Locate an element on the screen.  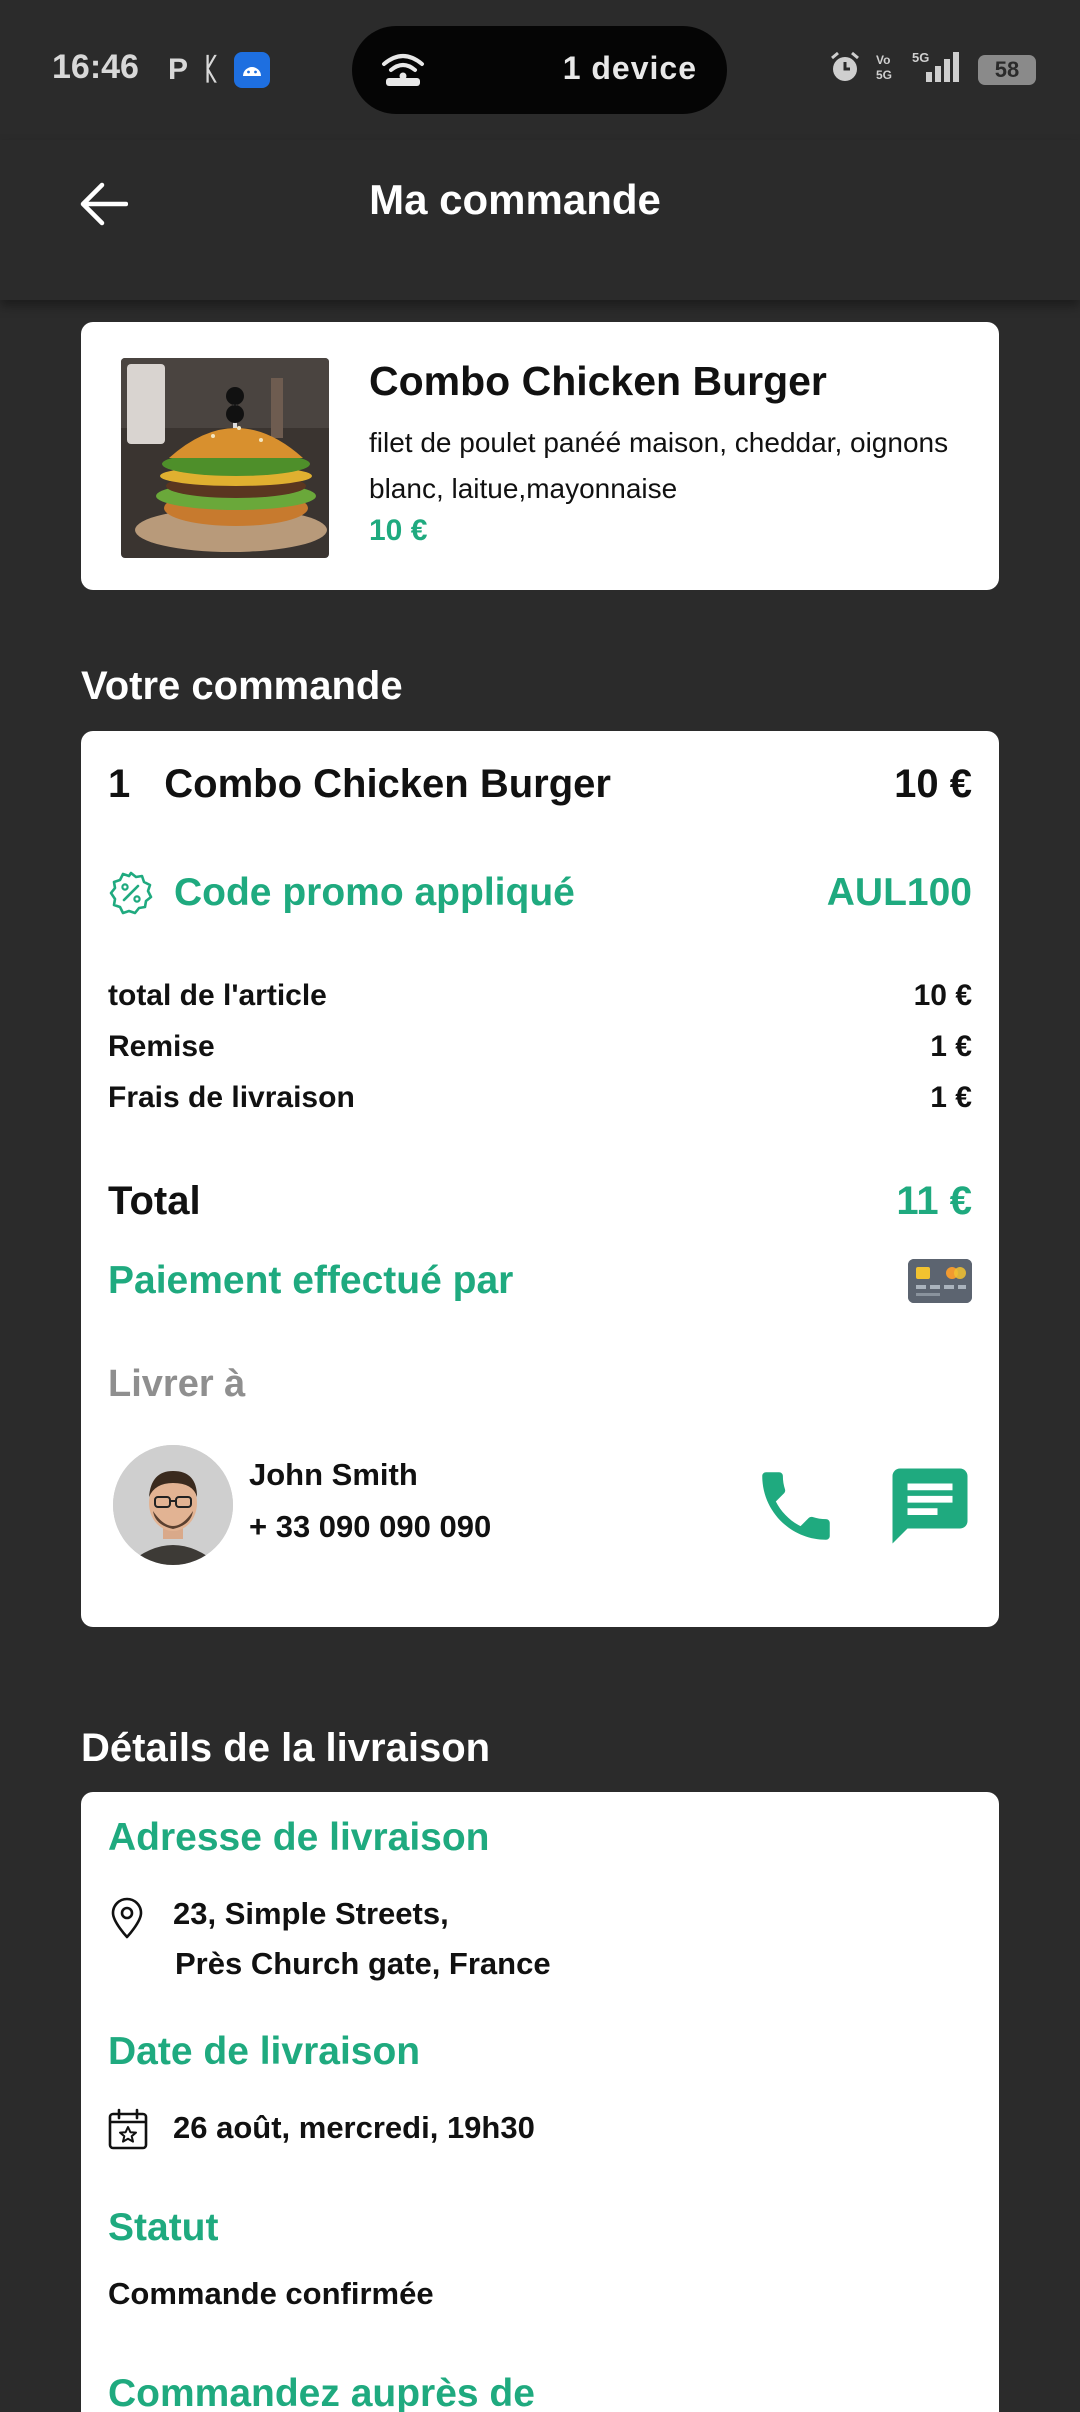
total-label: Total is located at coordinates (154, 1200).